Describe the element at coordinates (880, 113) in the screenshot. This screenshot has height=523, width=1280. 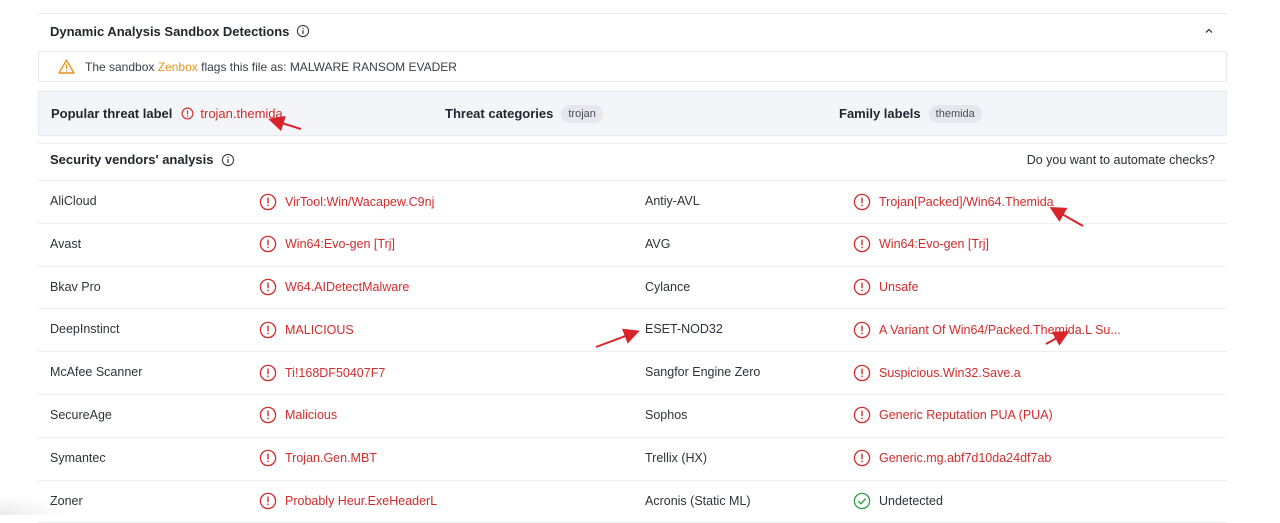
I see `family-labels-label: Family labels` at that location.